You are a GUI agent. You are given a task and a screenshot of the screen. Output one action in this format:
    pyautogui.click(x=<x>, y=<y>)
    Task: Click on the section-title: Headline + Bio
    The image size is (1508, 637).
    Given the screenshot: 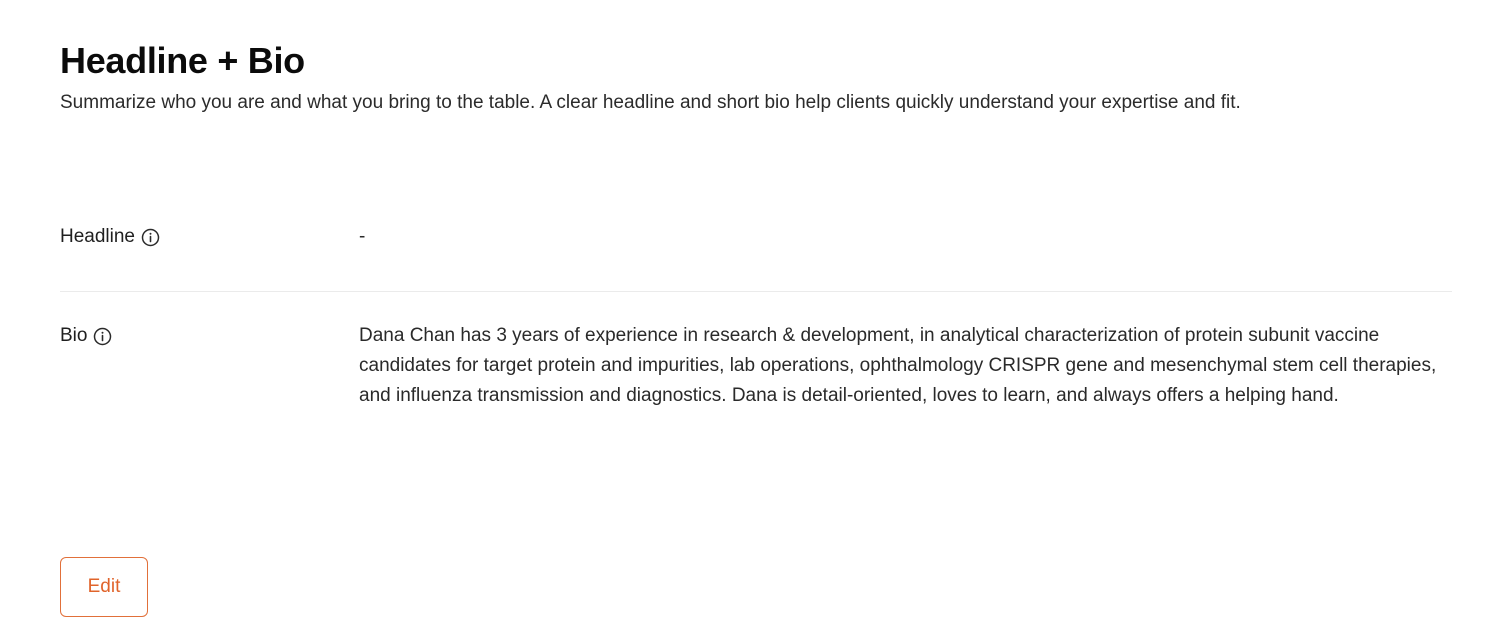 What is the action you would take?
    pyautogui.click(x=182, y=60)
    